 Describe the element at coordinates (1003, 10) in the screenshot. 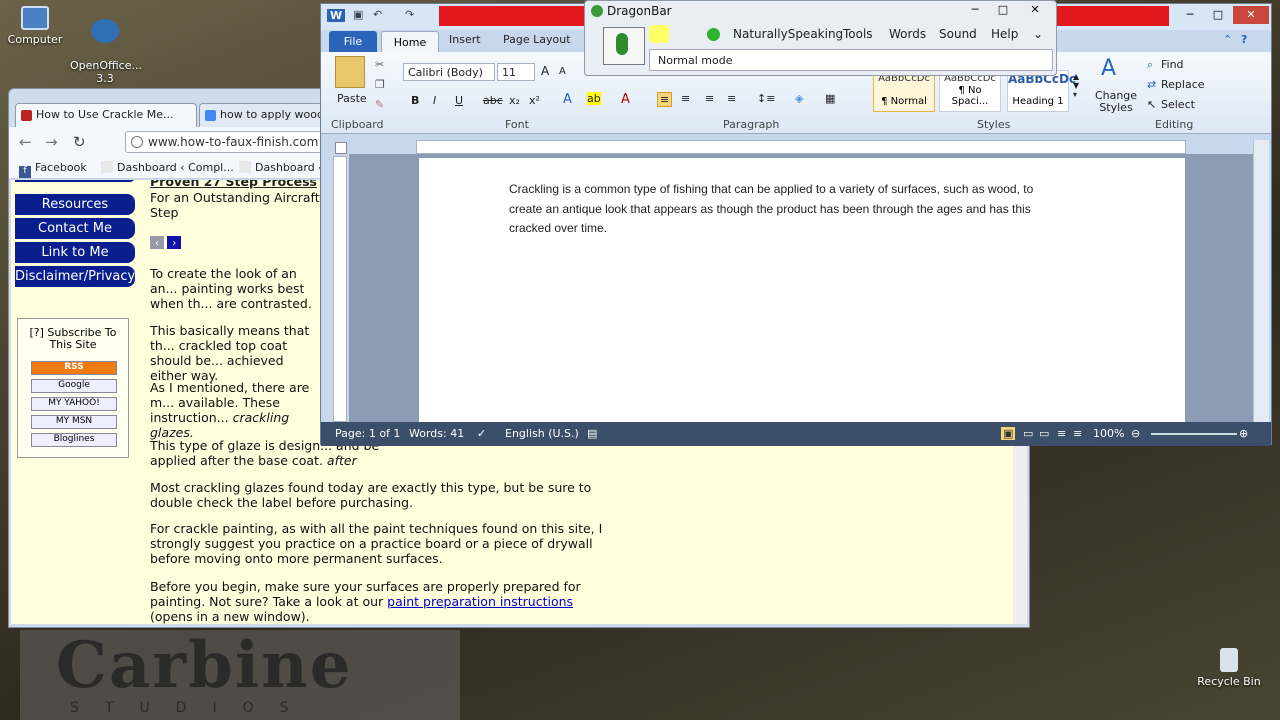

I see `dragon-maximize-button: □` at that location.